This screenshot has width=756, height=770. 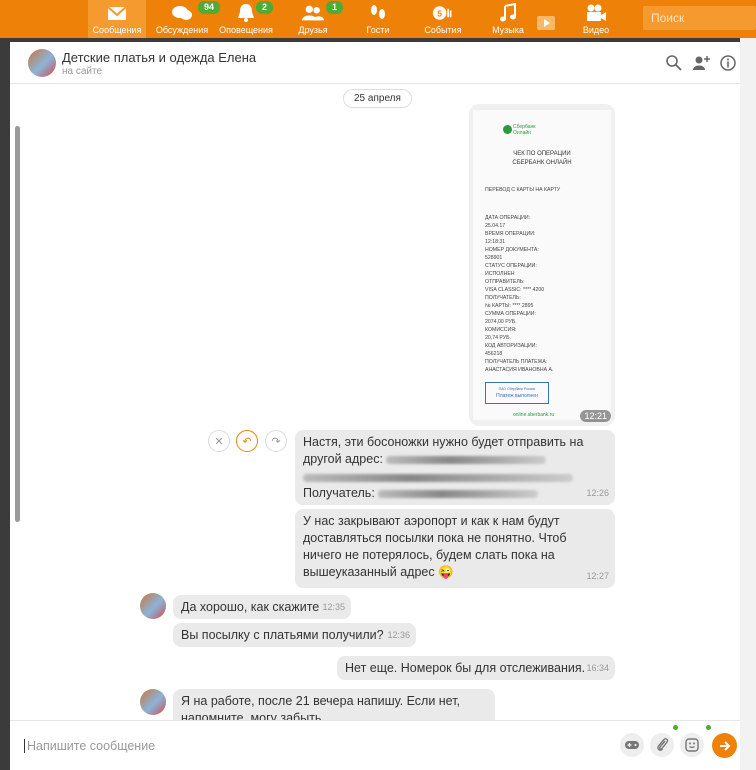 I want to click on message-text: другой адрес:, so click(x=343, y=459).